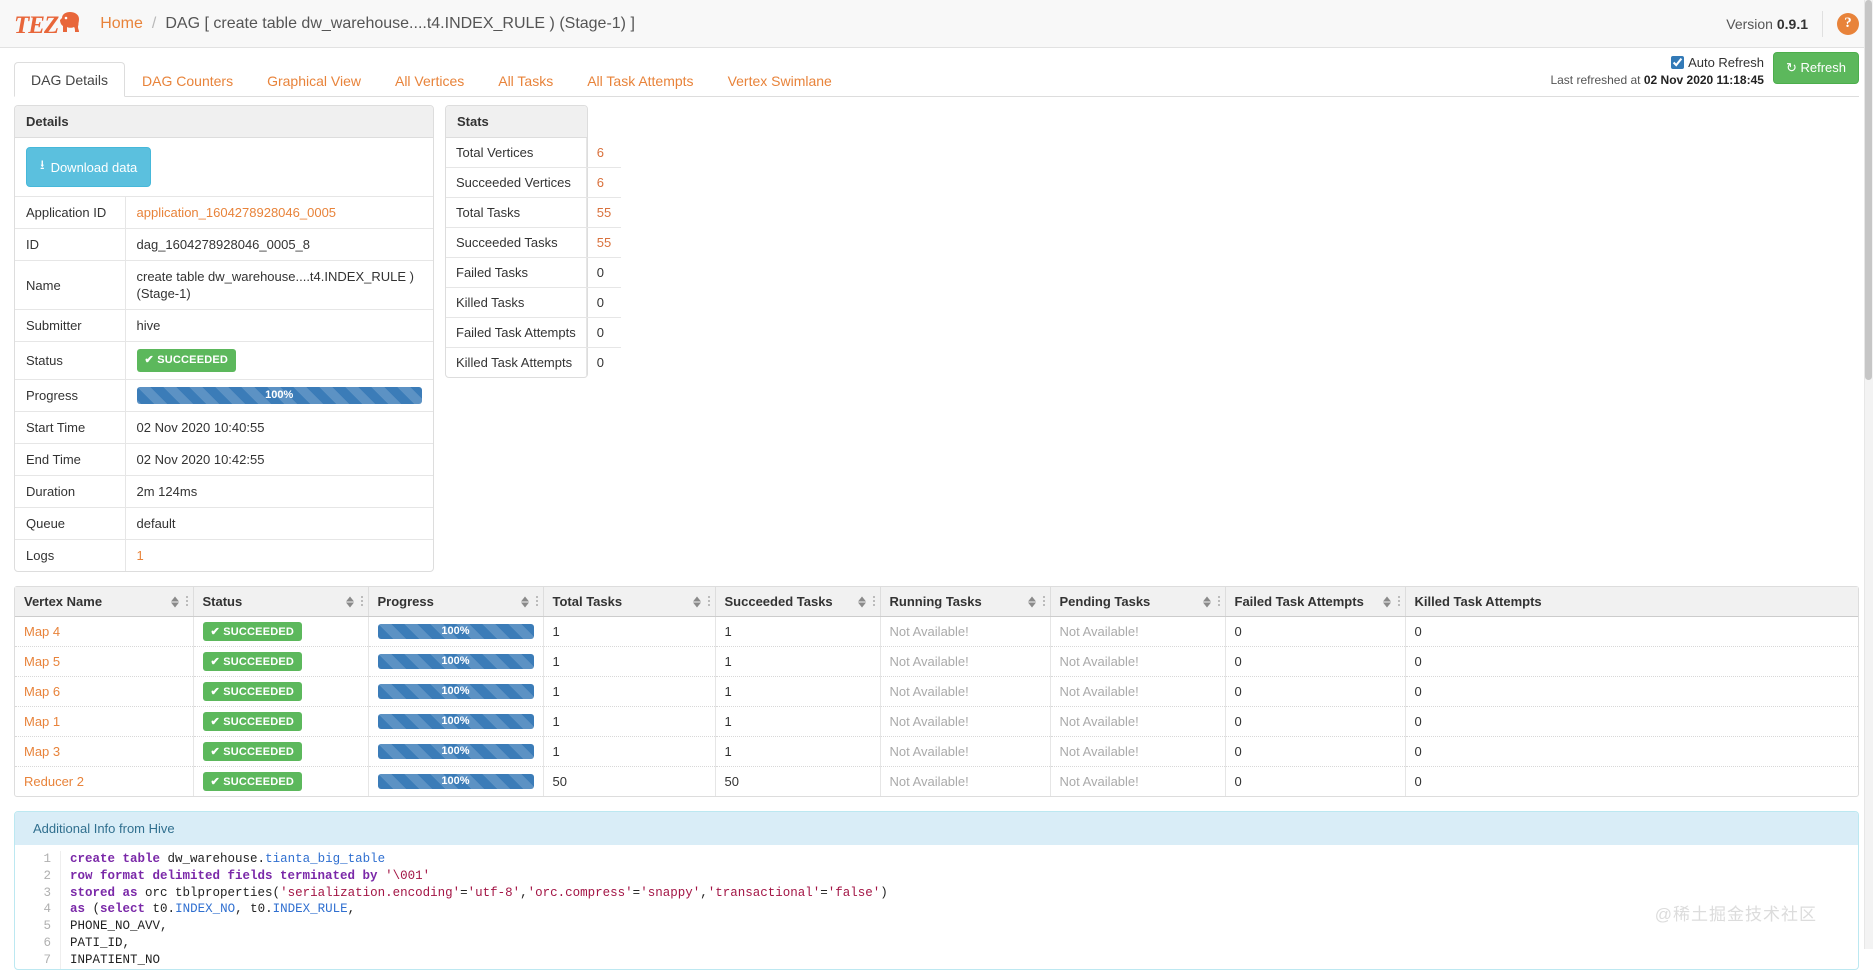 The height and width of the screenshot is (970, 1873). What do you see at coordinates (1868, 190) in the screenshot?
I see `page-scrollbar-thumb` at bounding box center [1868, 190].